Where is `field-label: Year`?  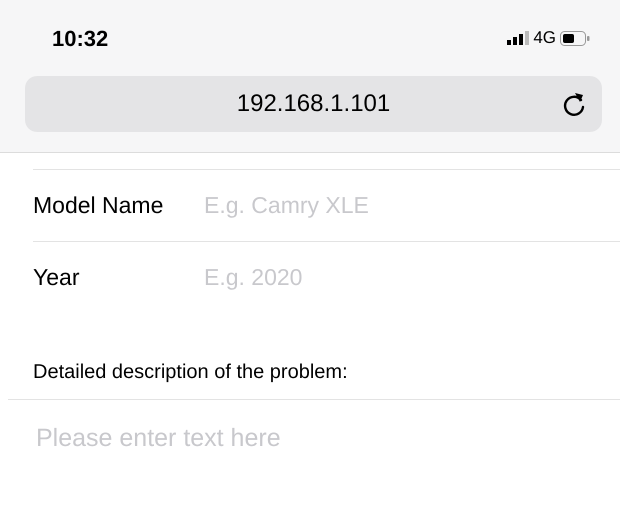
field-label: Year is located at coordinates (56, 277).